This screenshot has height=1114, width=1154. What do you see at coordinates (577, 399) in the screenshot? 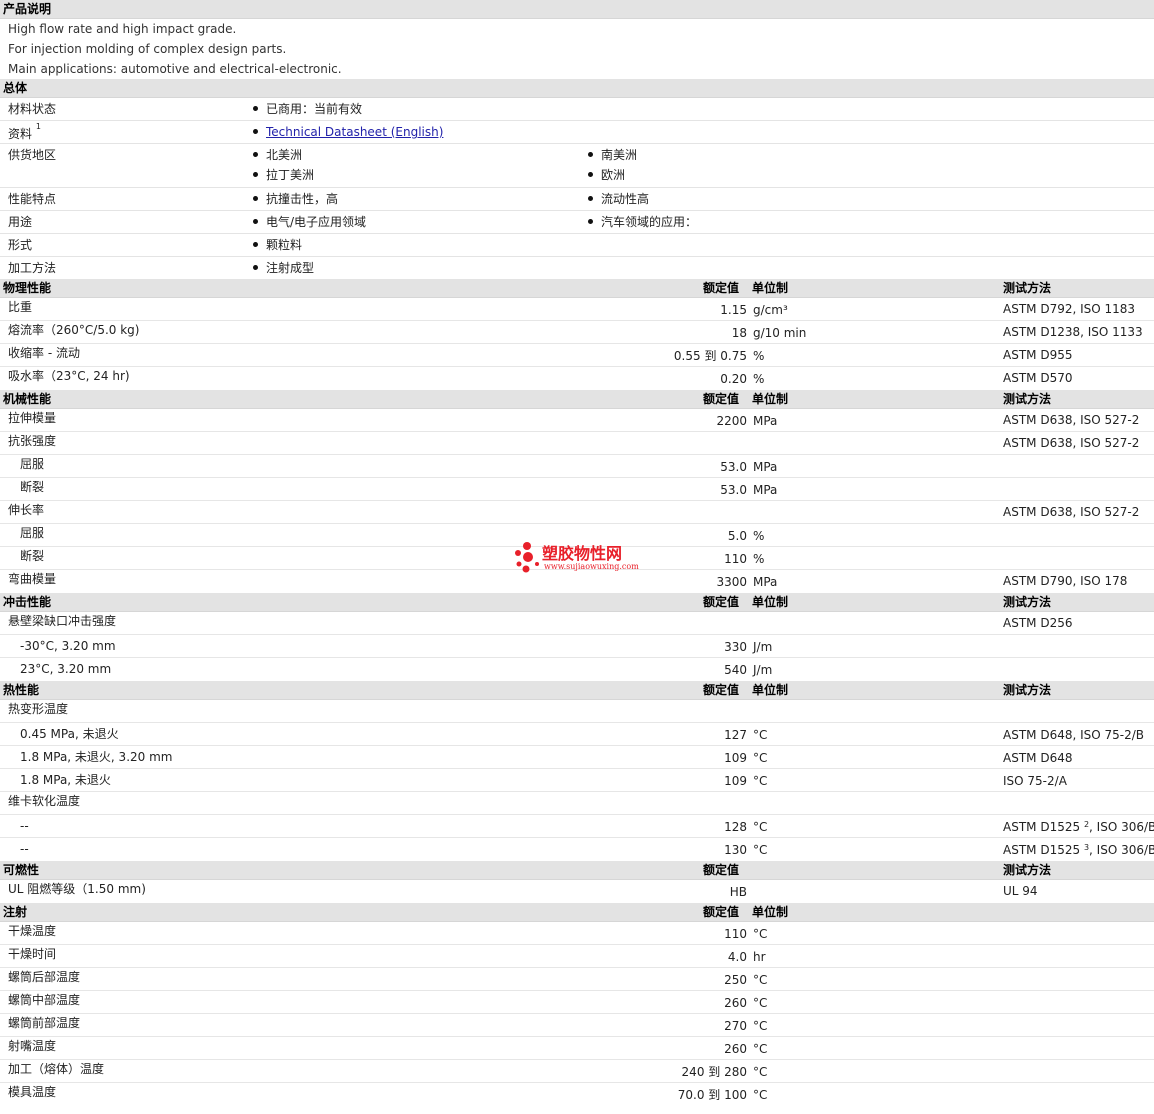
I see `section-header-mechanical: 机械性能 额定值 单位制 测试方法` at bounding box center [577, 399].